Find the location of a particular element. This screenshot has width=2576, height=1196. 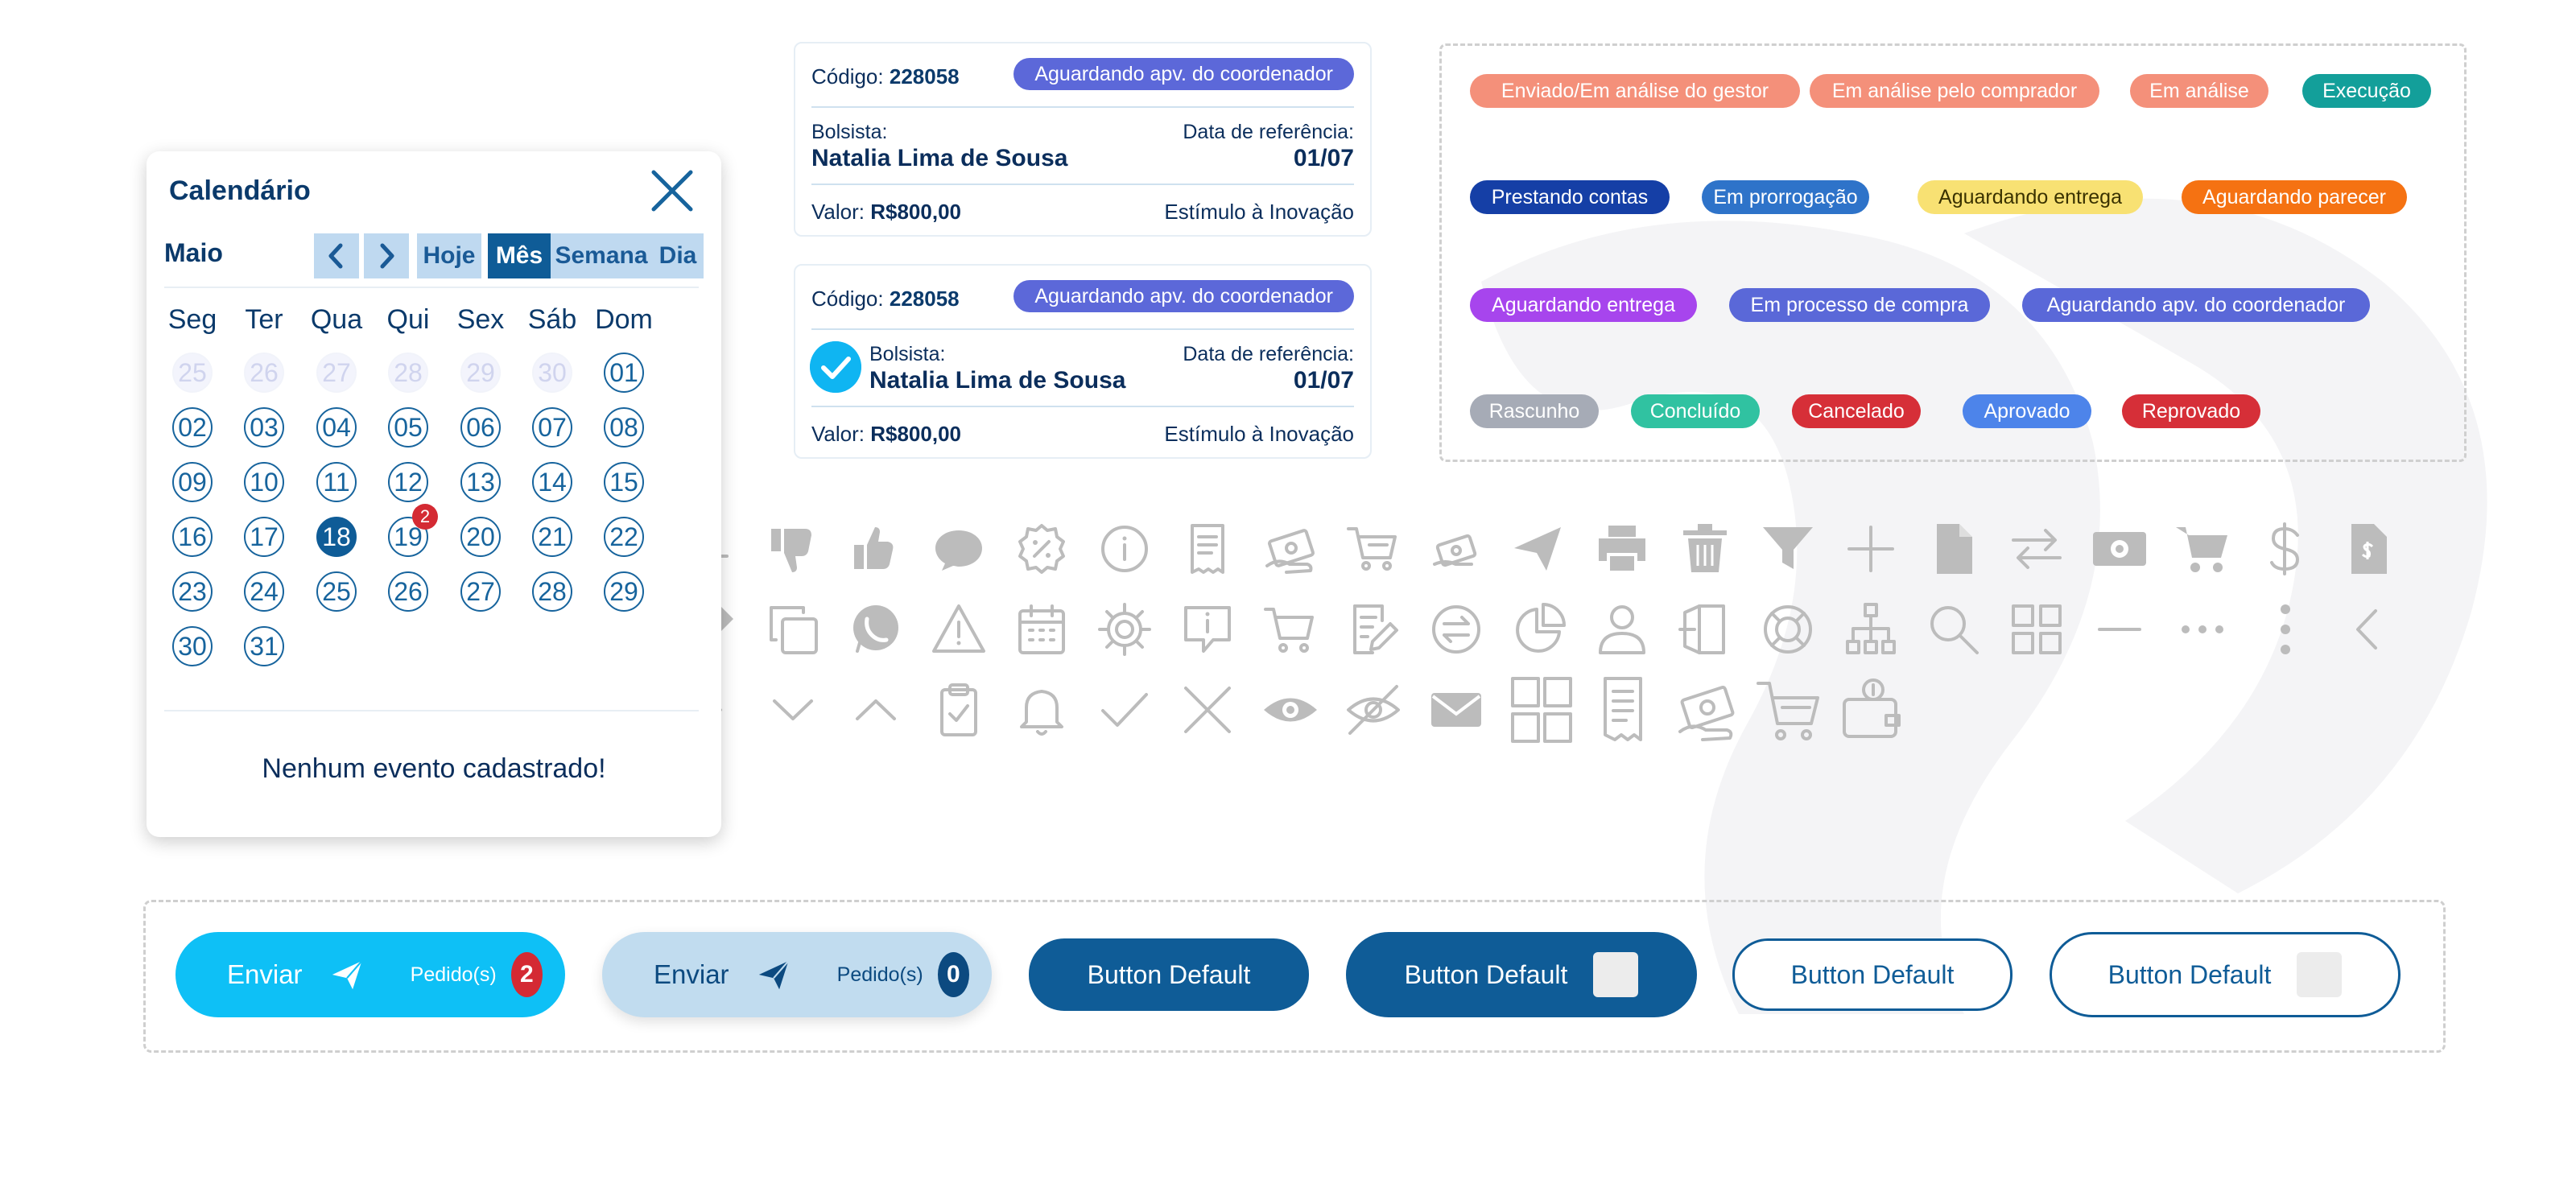

requests-count-badge: 2 is located at coordinates (526, 974).